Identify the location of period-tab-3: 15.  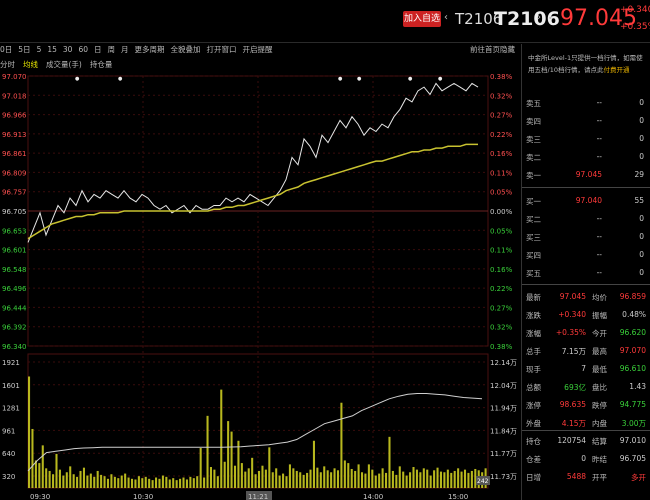
(52, 49).